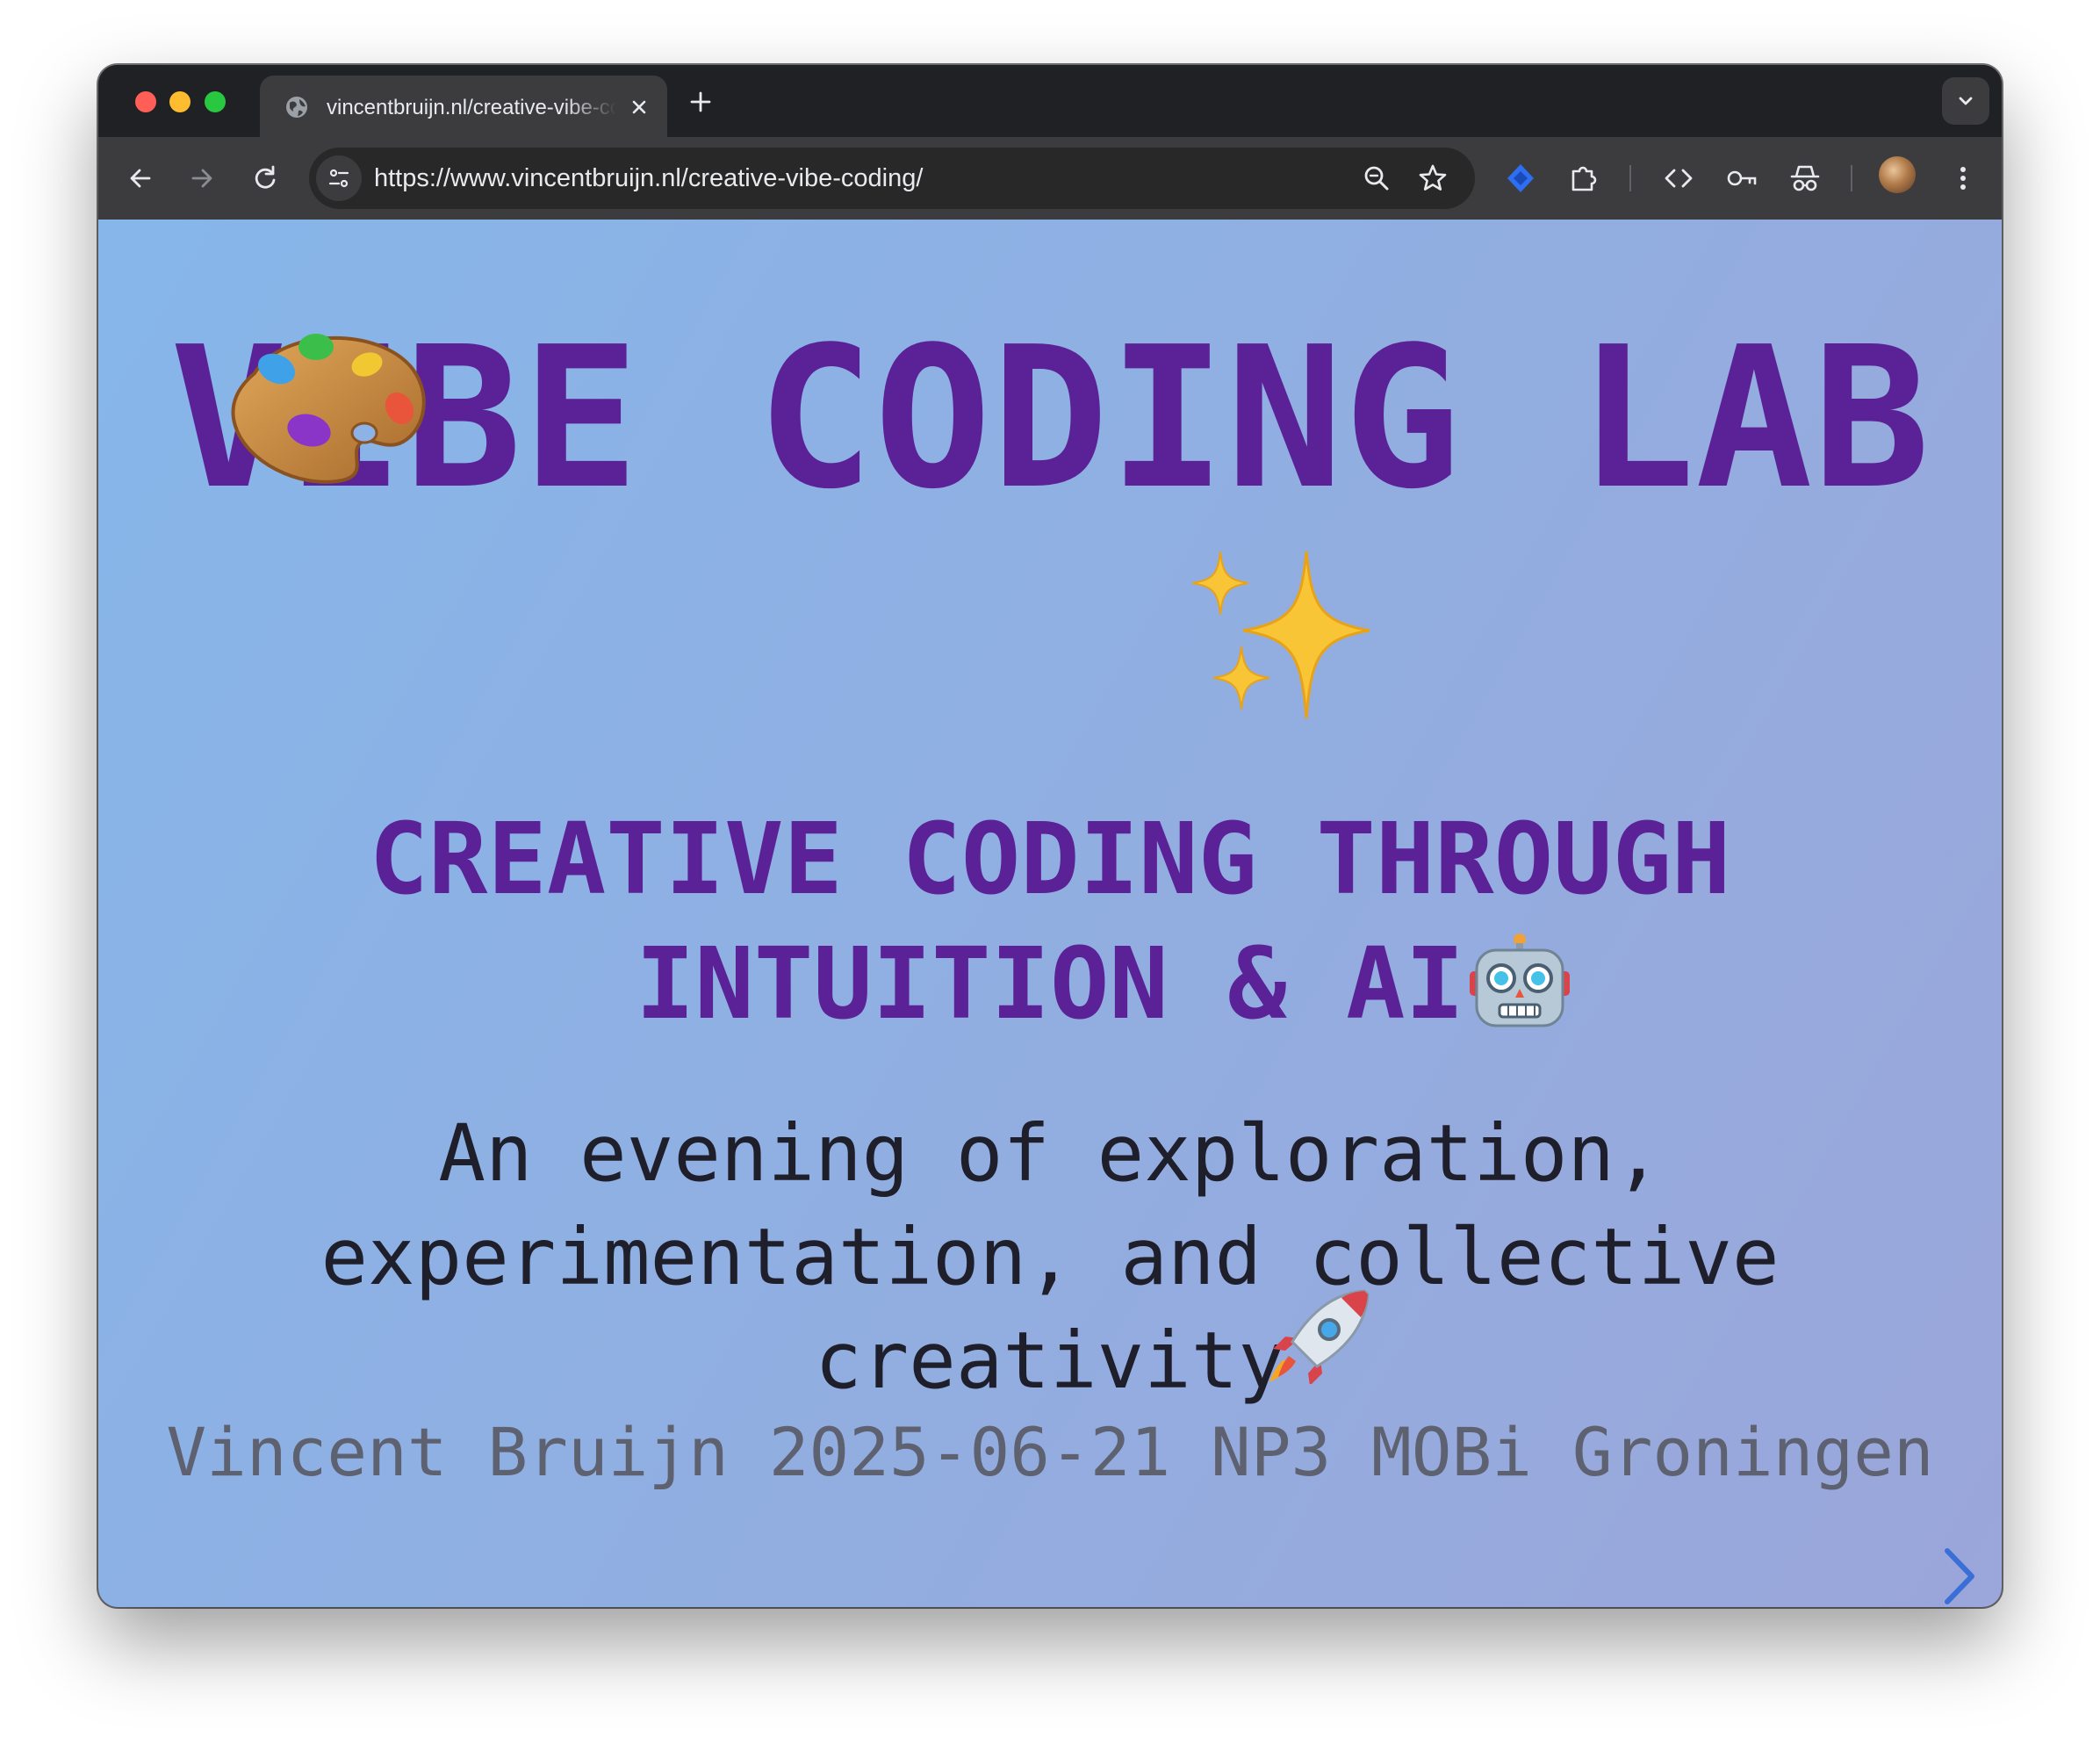 The height and width of the screenshot is (1737, 2100). I want to click on robot-icon, so click(1519, 982).